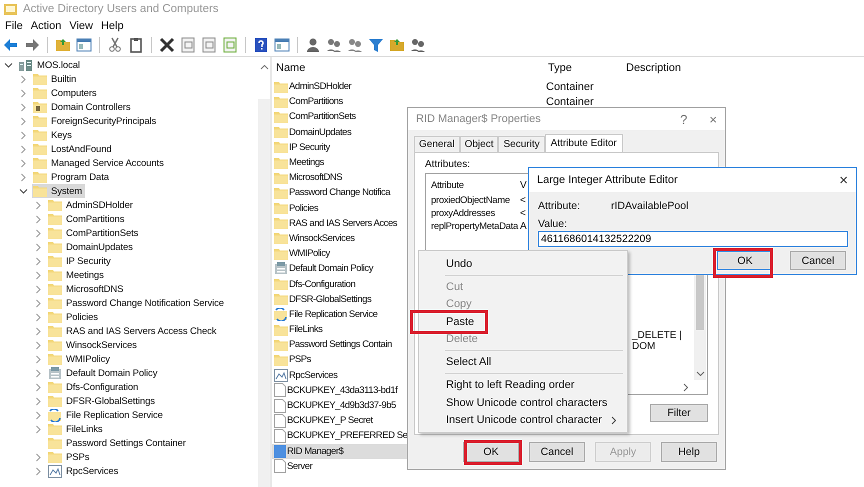 This screenshot has height=487, width=864. Describe the element at coordinates (475, 226) in the screenshot. I see `table-cell-text: replPropertyMetaData` at that location.